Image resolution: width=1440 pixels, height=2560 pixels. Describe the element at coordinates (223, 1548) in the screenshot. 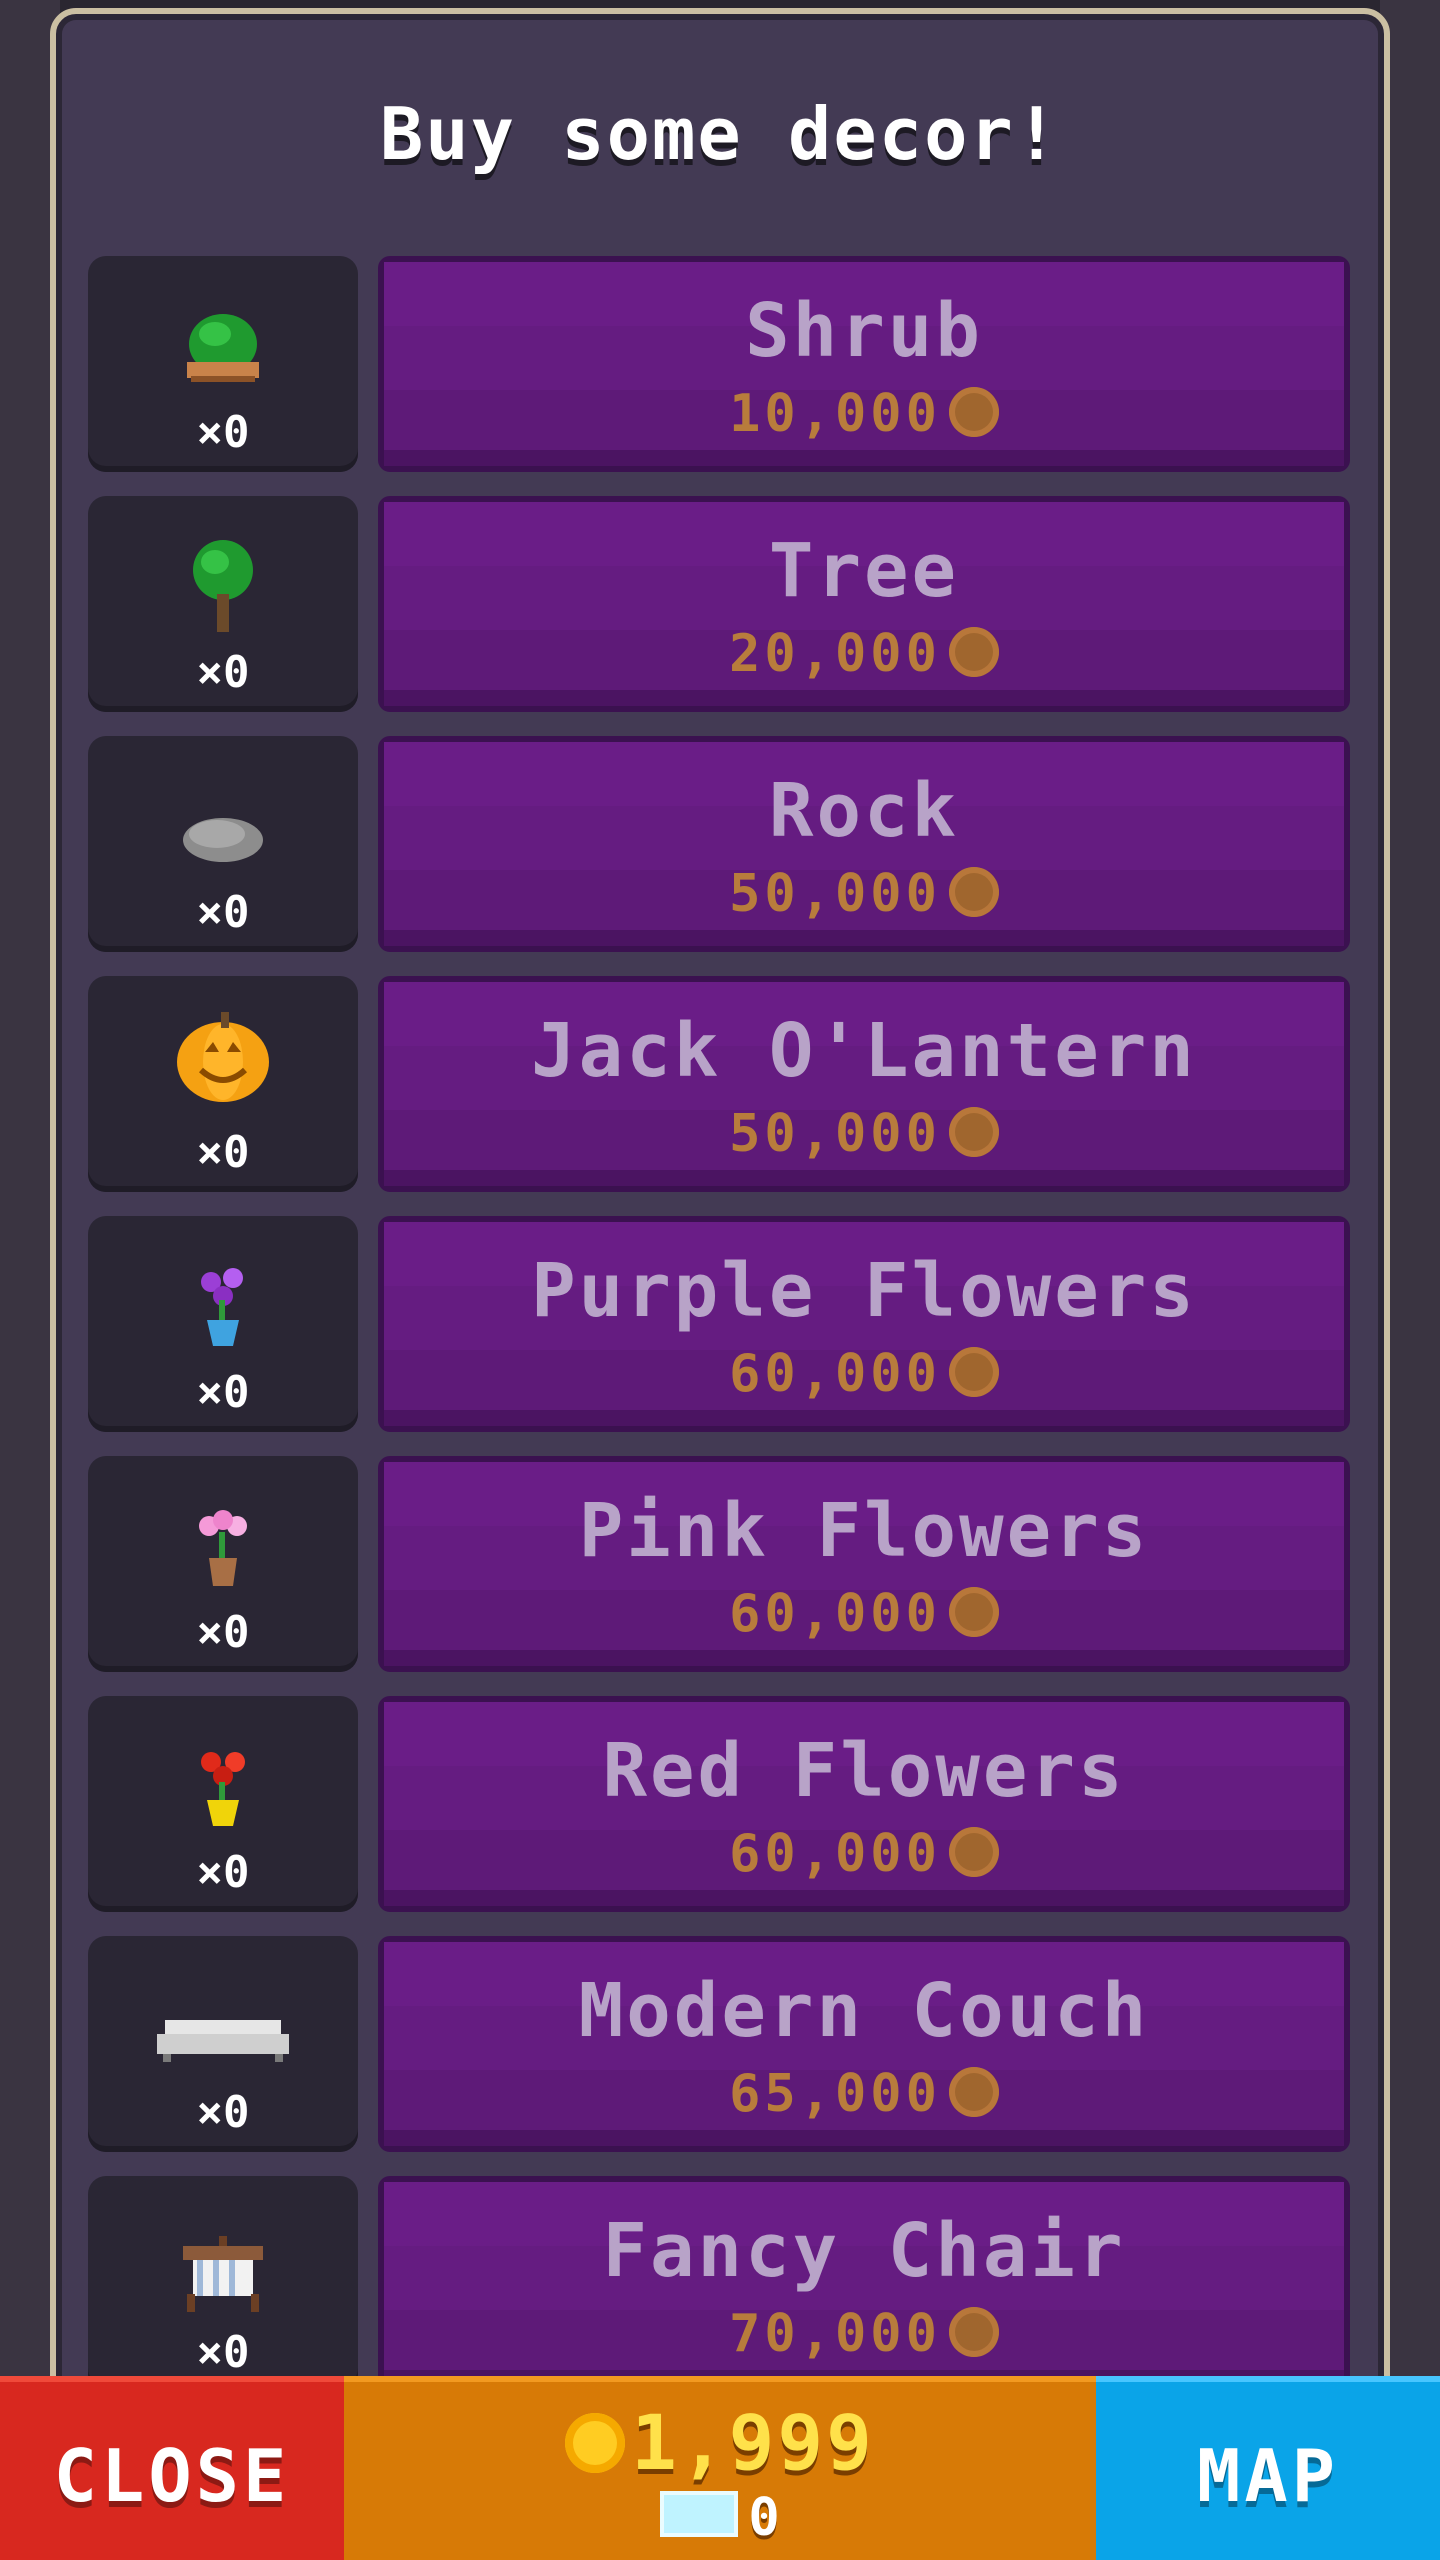

I see `pink-flowers-icon` at that location.